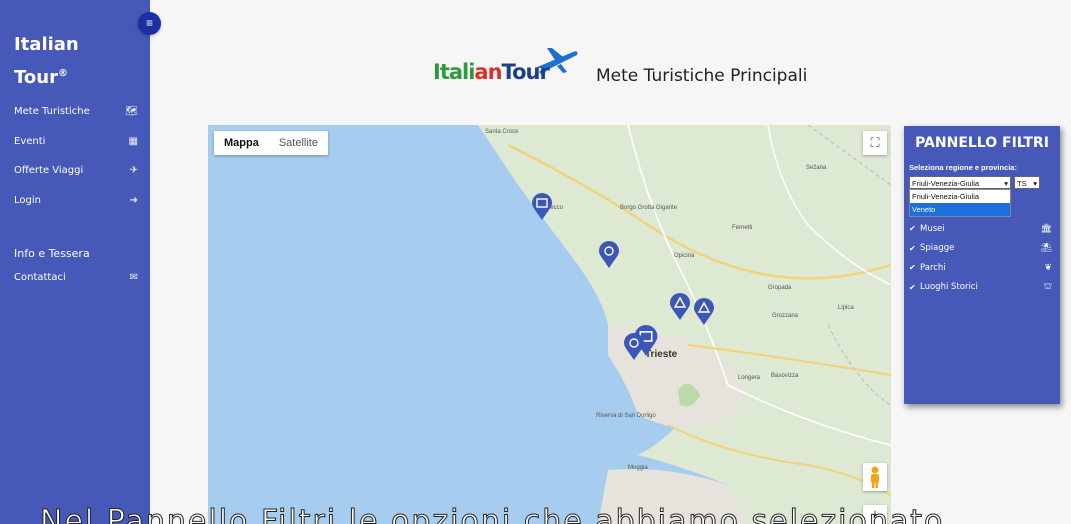 The image size is (1071, 524). What do you see at coordinates (932, 228) in the screenshot?
I see `filter-label: Musei` at bounding box center [932, 228].